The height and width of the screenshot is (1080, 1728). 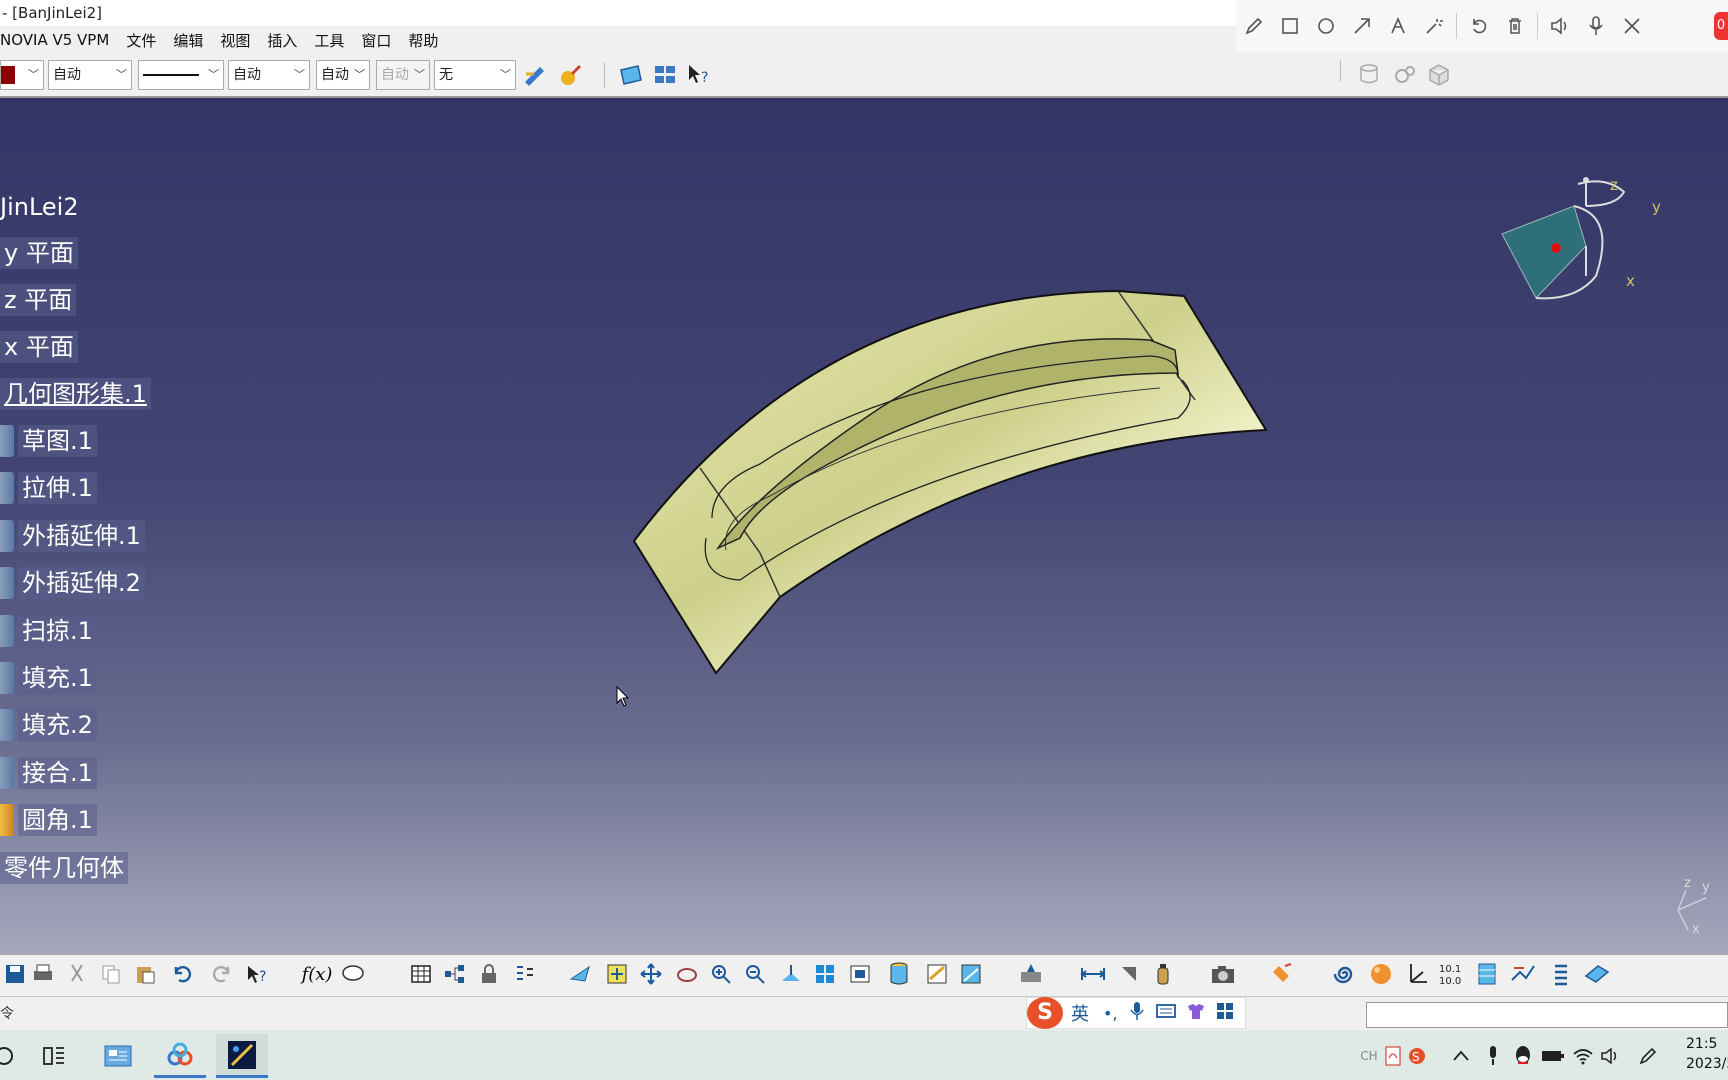 I want to click on pen-icon, so click(x=1649, y=1056).